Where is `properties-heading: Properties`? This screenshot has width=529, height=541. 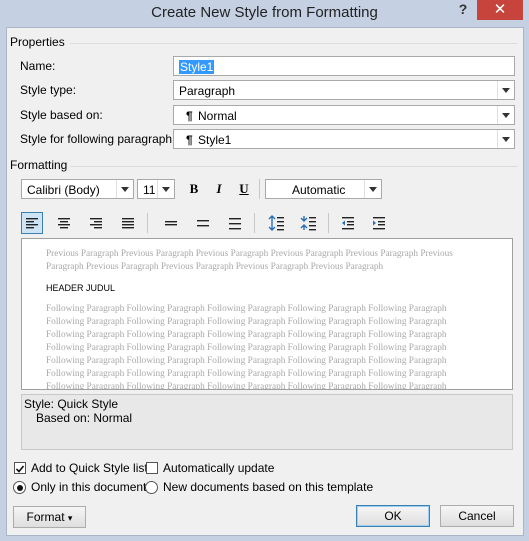 properties-heading: Properties is located at coordinates (37, 42).